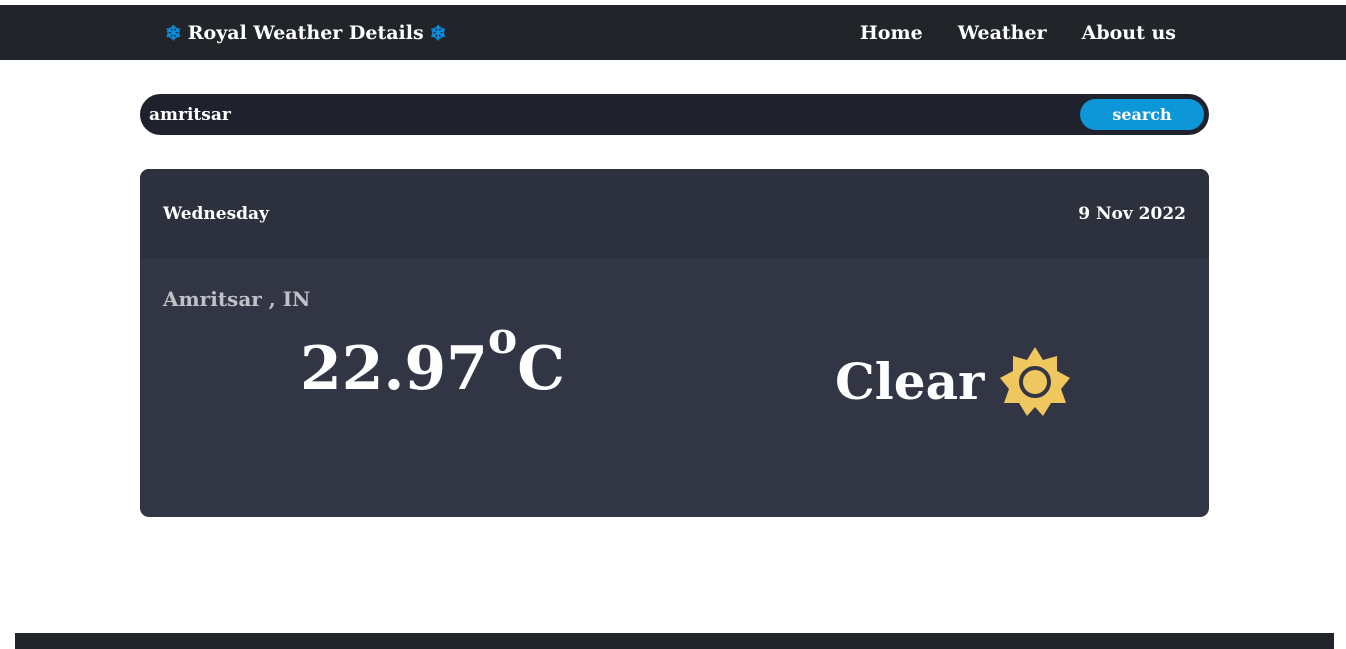 The width and height of the screenshot is (1346, 649). What do you see at coordinates (394, 369) in the screenshot?
I see `temperature-value: 22.97` at bounding box center [394, 369].